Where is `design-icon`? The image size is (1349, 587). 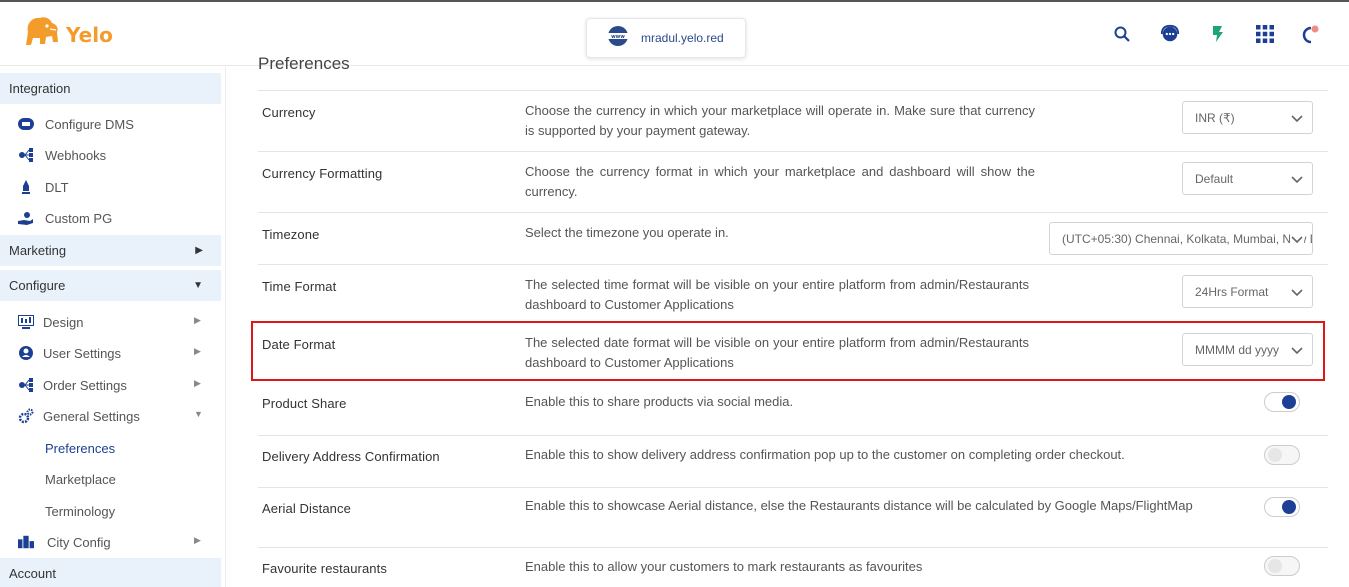
design-icon is located at coordinates (26, 322).